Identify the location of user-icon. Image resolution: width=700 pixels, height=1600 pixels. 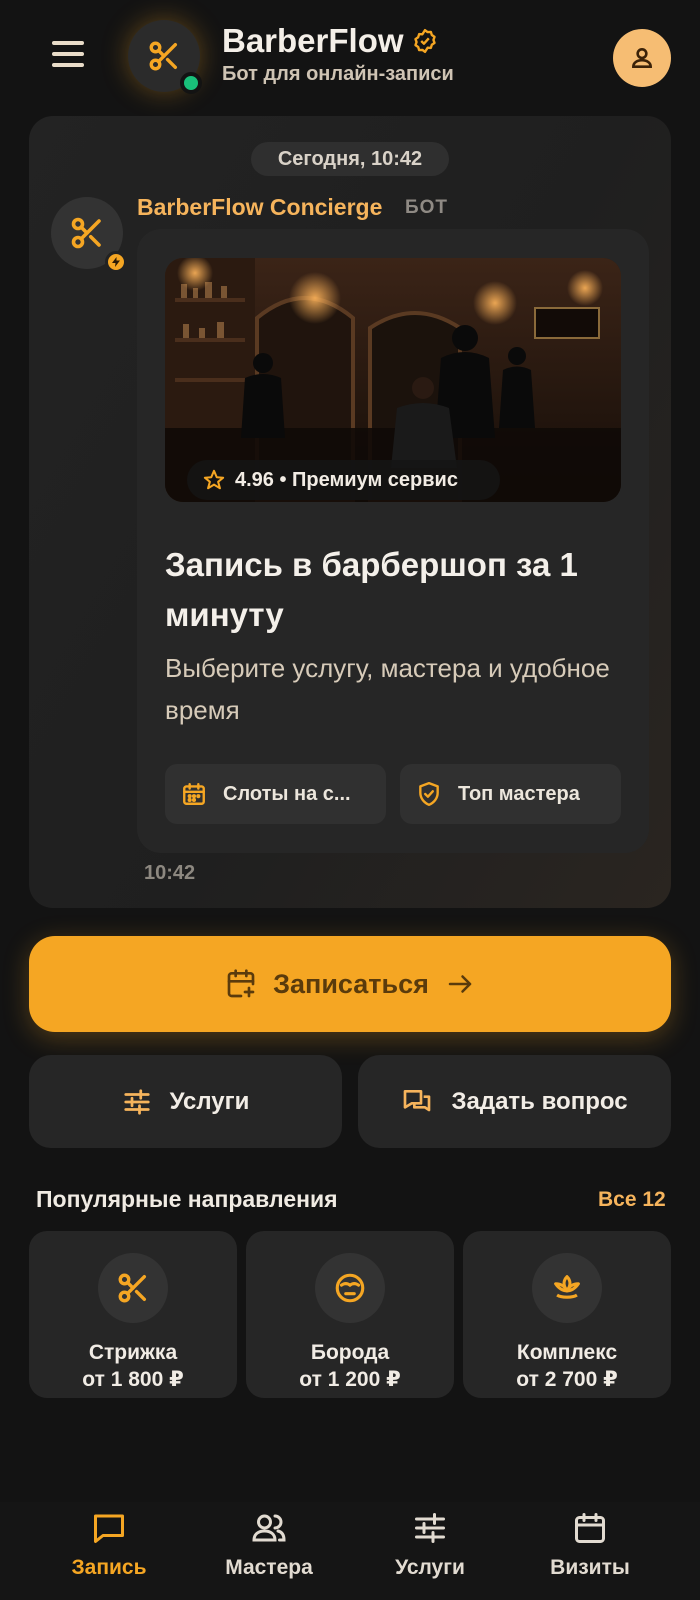
(642, 58).